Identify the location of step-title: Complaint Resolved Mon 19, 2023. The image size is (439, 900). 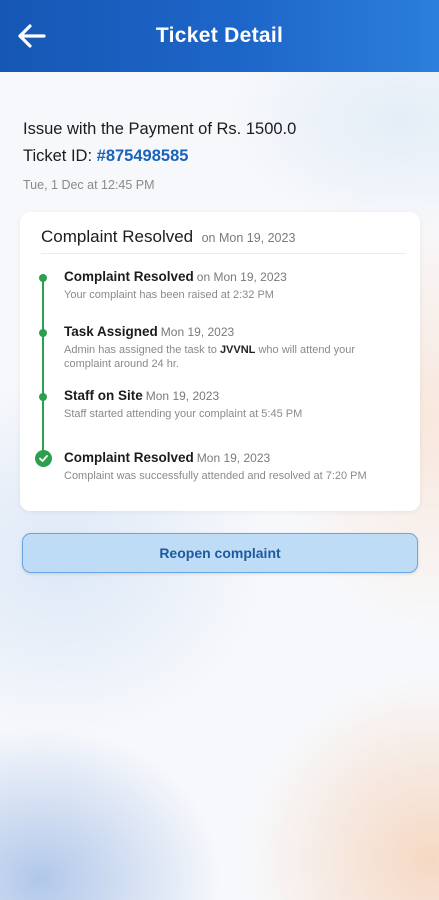
(234, 457).